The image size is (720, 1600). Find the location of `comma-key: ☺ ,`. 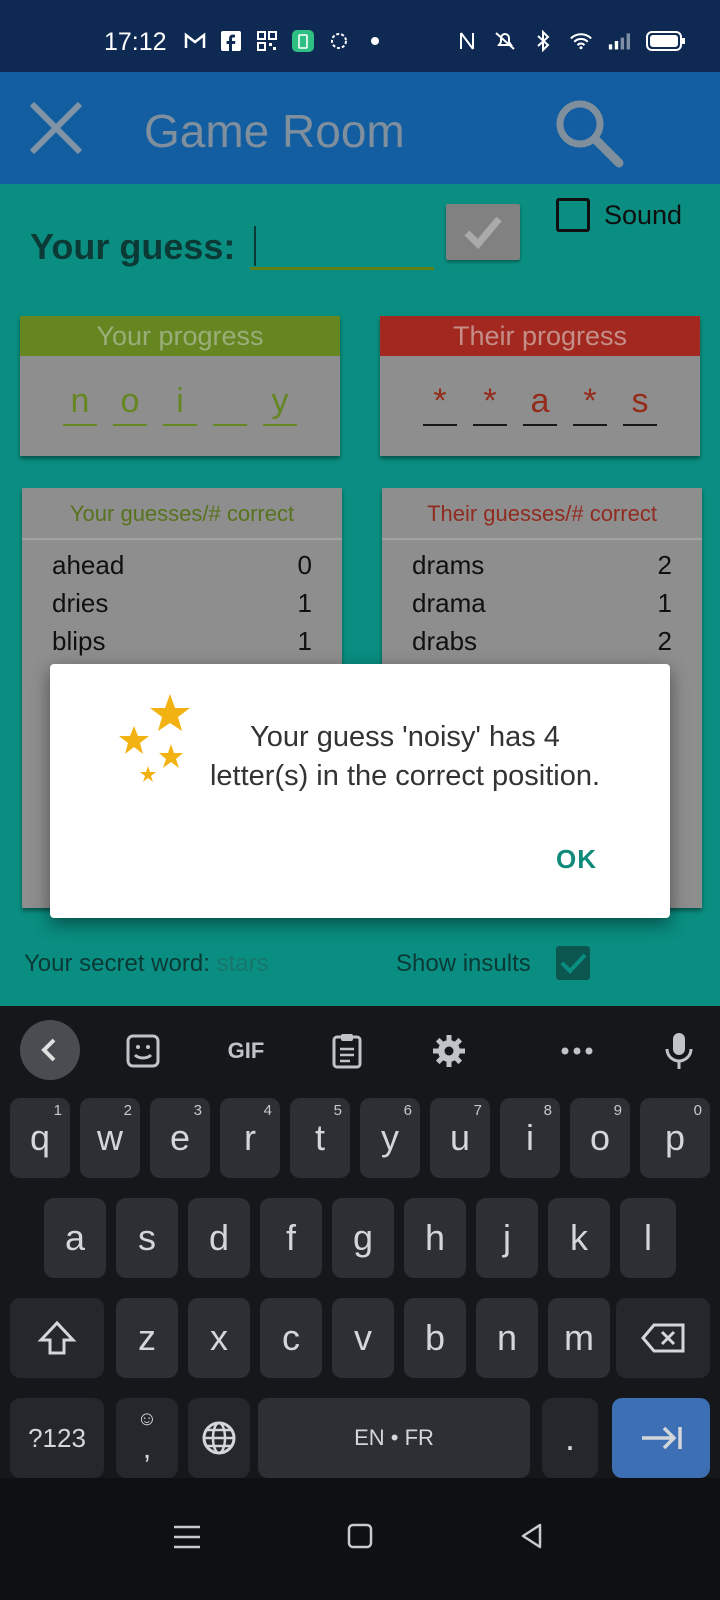

comma-key: ☺ , is located at coordinates (147, 1438).